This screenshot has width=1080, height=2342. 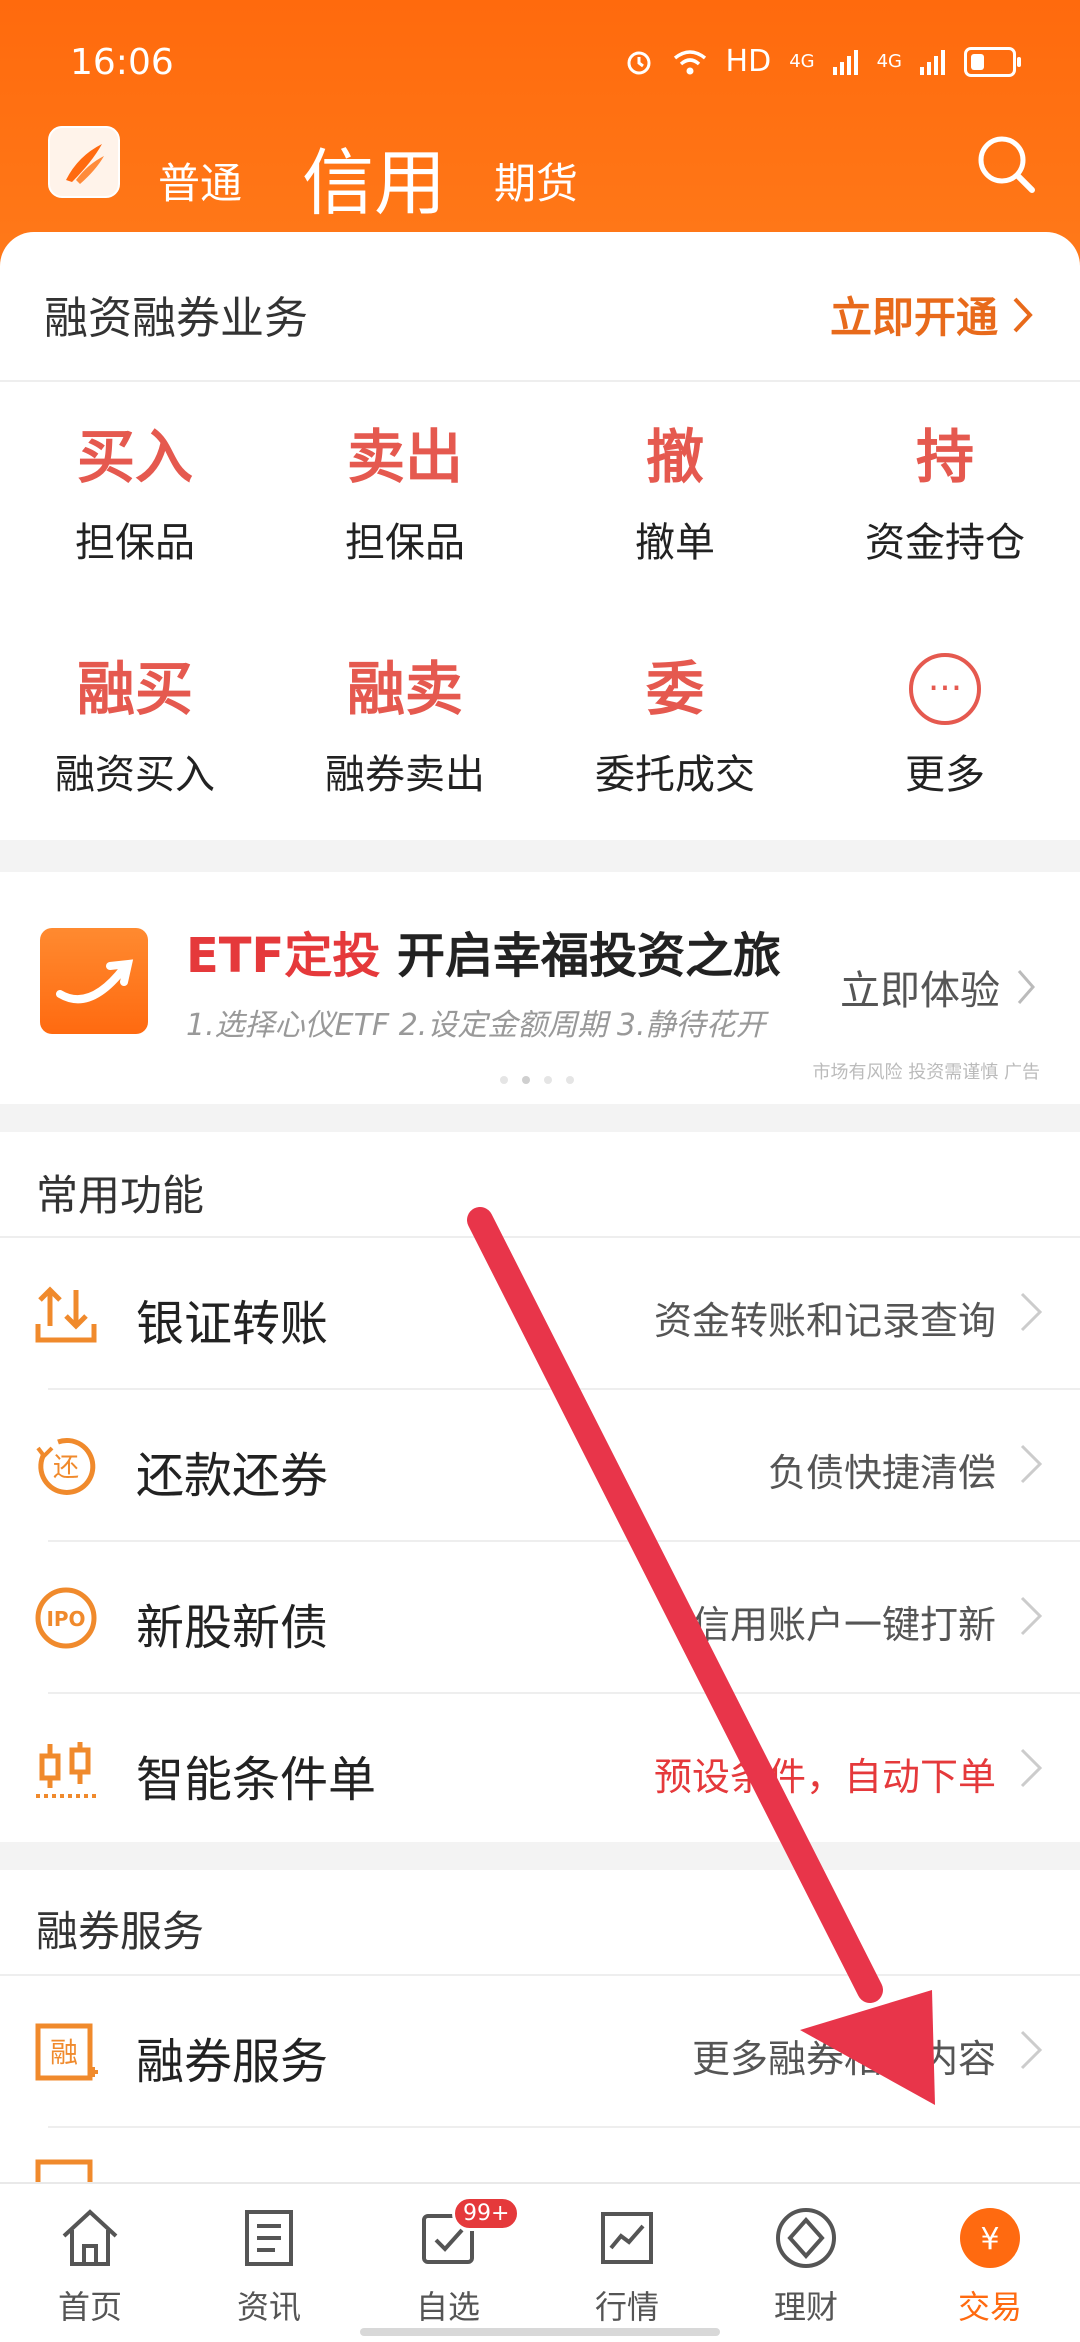 I want to click on short-sell-button: 融卖 融券卖出, so click(x=405, y=727).